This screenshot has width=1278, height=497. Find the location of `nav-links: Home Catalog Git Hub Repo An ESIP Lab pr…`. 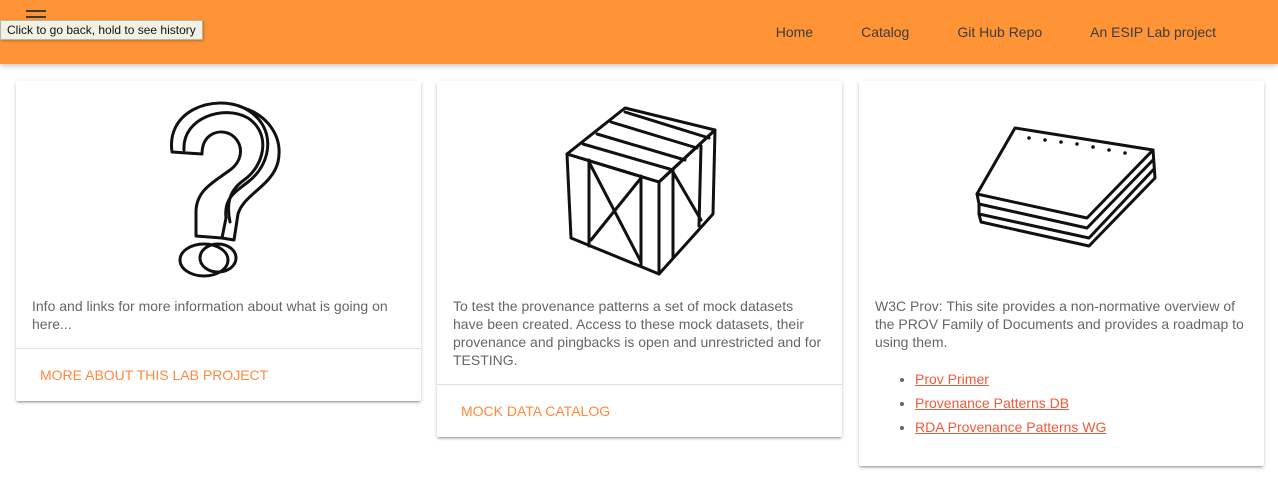

nav-links: Home Catalog Git Hub Repo An ESIP Lab pr… is located at coordinates (996, 32).